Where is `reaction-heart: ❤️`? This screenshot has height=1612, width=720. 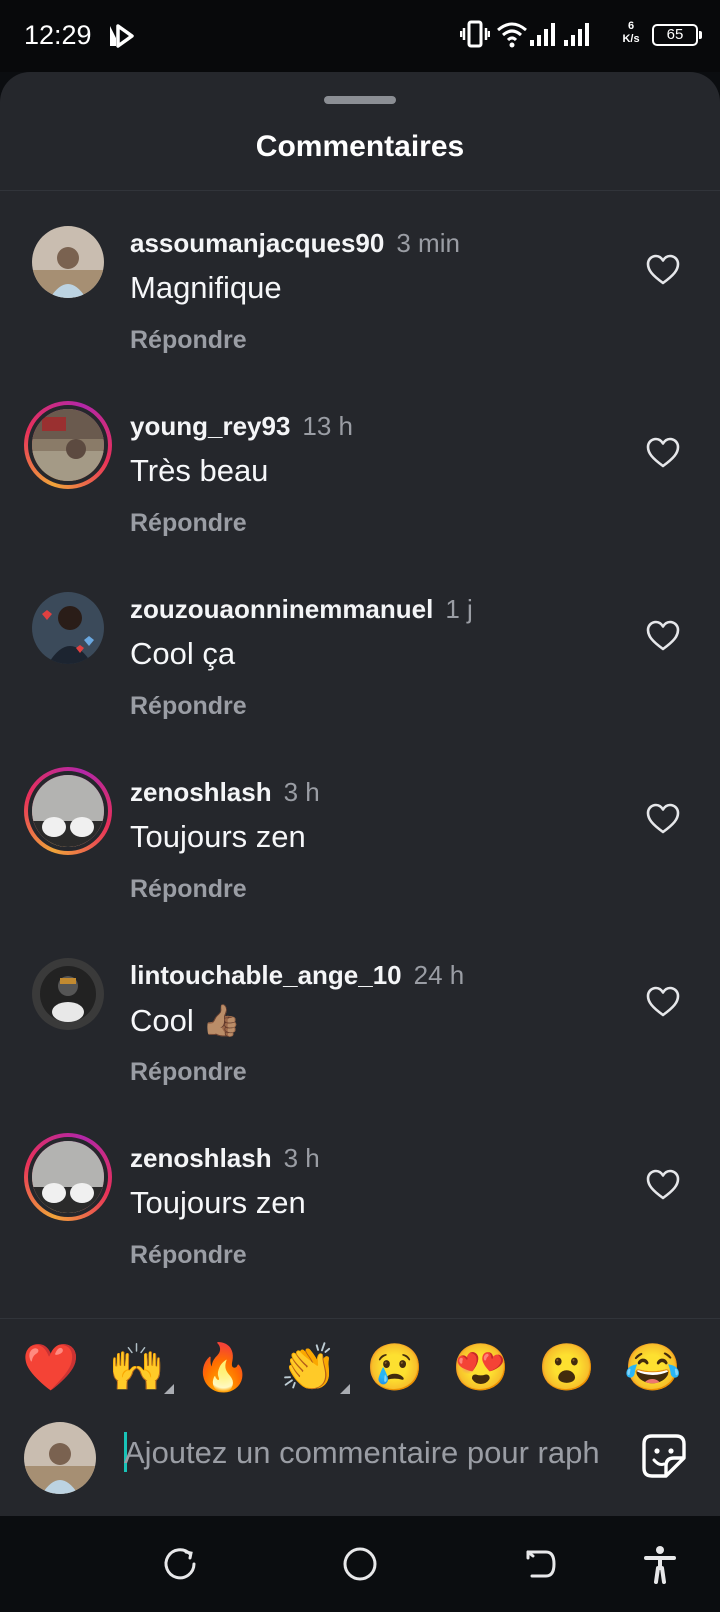
reaction-heart: ❤️ is located at coordinates (51, 1367).